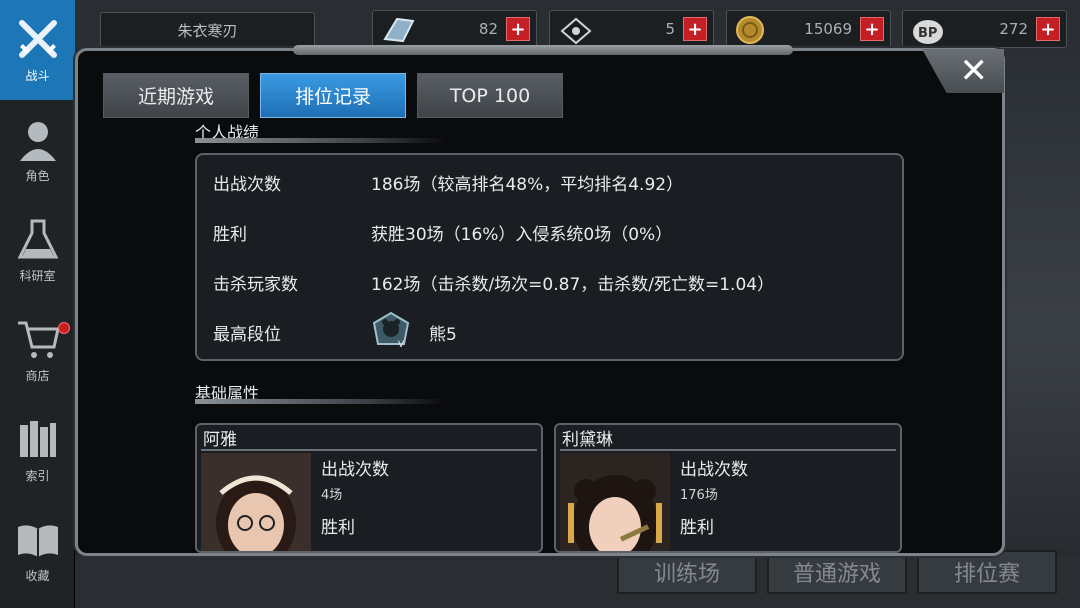 Image resolution: width=1080 pixels, height=608 pixels. Describe the element at coordinates (490, 95) in the screenshot. I see `tab-top-100: TOP 100` at that location.